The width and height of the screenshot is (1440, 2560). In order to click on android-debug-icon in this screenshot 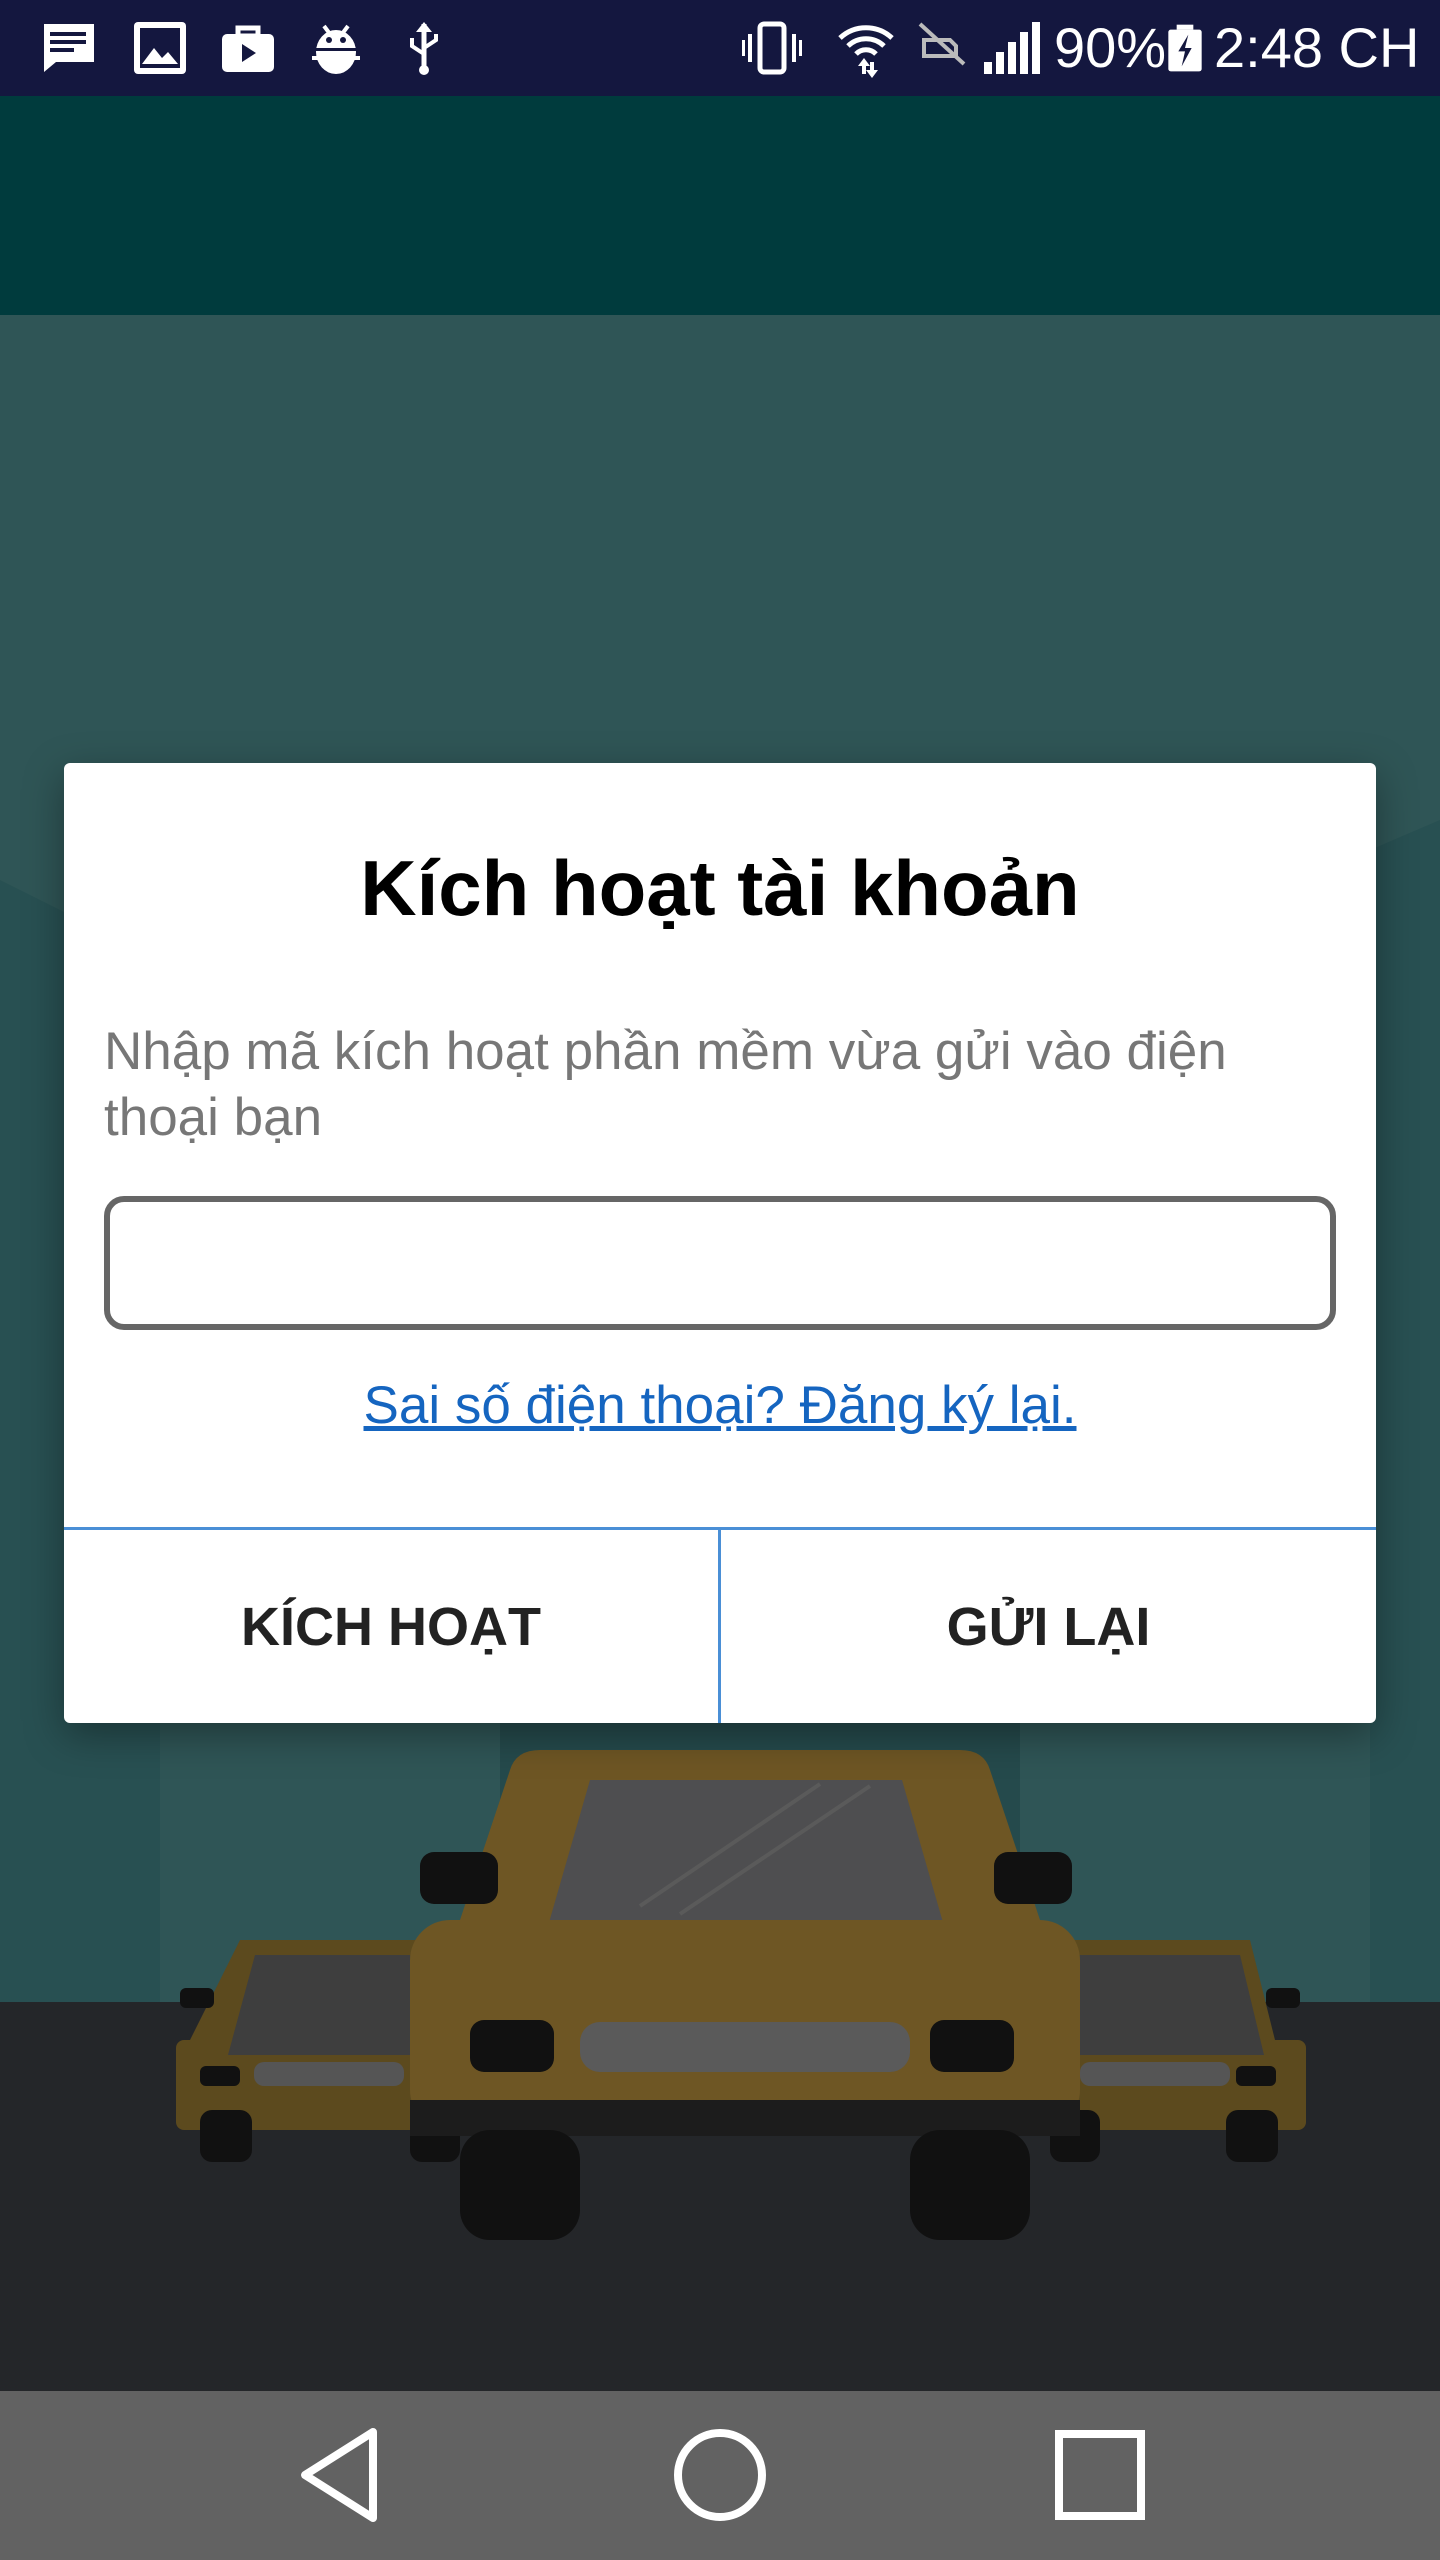, I will do `click(336, 48)`.